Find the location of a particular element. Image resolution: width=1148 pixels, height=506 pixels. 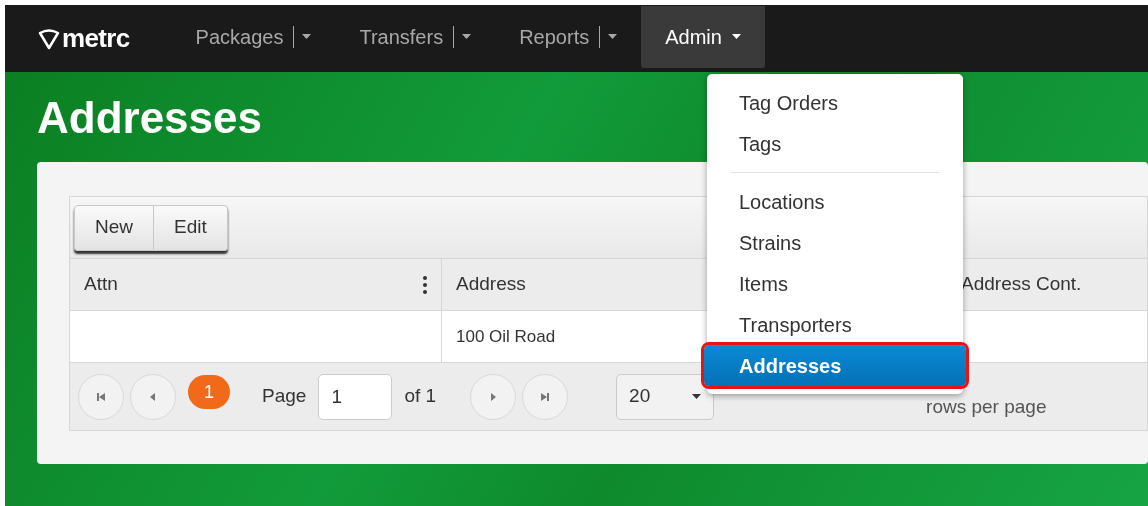

page-label: Page is located at coordinates (284, 396).